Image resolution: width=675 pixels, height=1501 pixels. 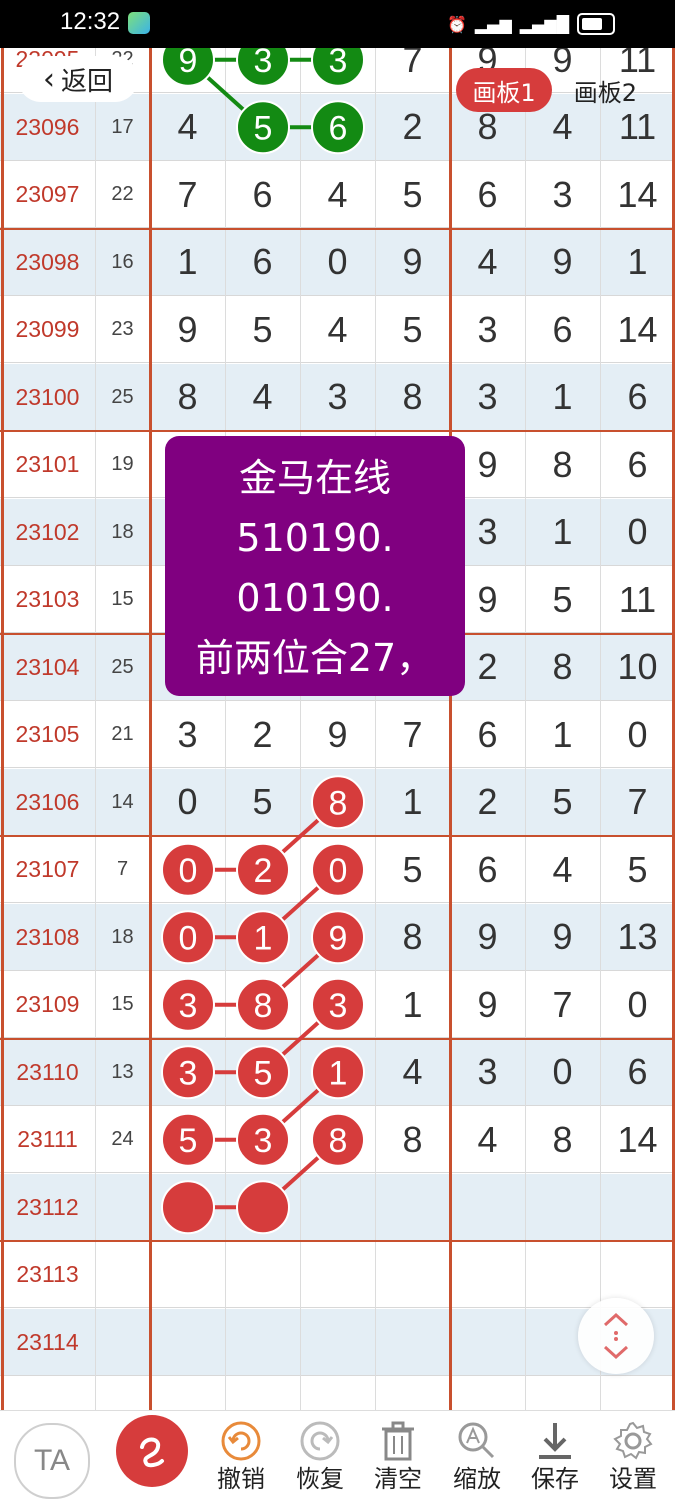 I want to click on digit-cell: 11, so click(x=637, y=599).